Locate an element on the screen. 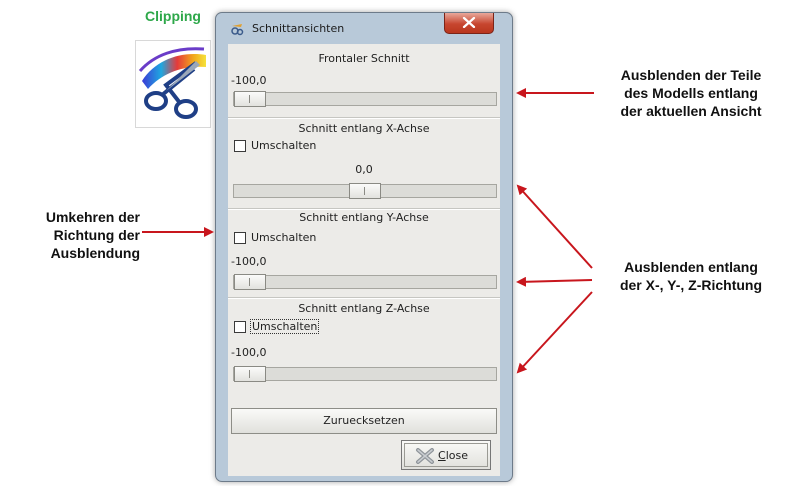 Image resolution: width=786 pixels, height=486 pixels. y-axis-toggle-checkbox is located at coordinates (240, 238).